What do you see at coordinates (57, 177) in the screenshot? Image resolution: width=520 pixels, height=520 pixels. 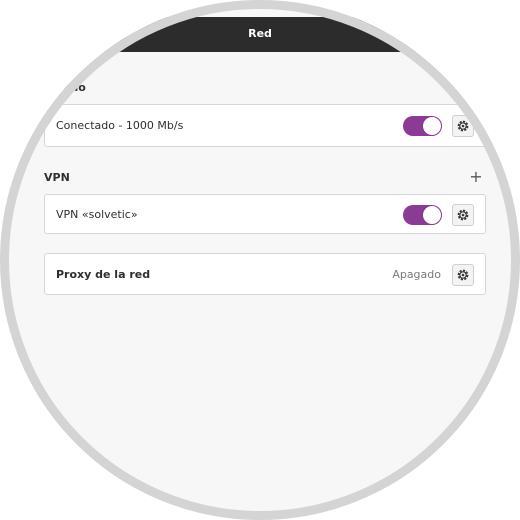 I see `vpn-section-heading: VPN` at bounding box center [57, 177].